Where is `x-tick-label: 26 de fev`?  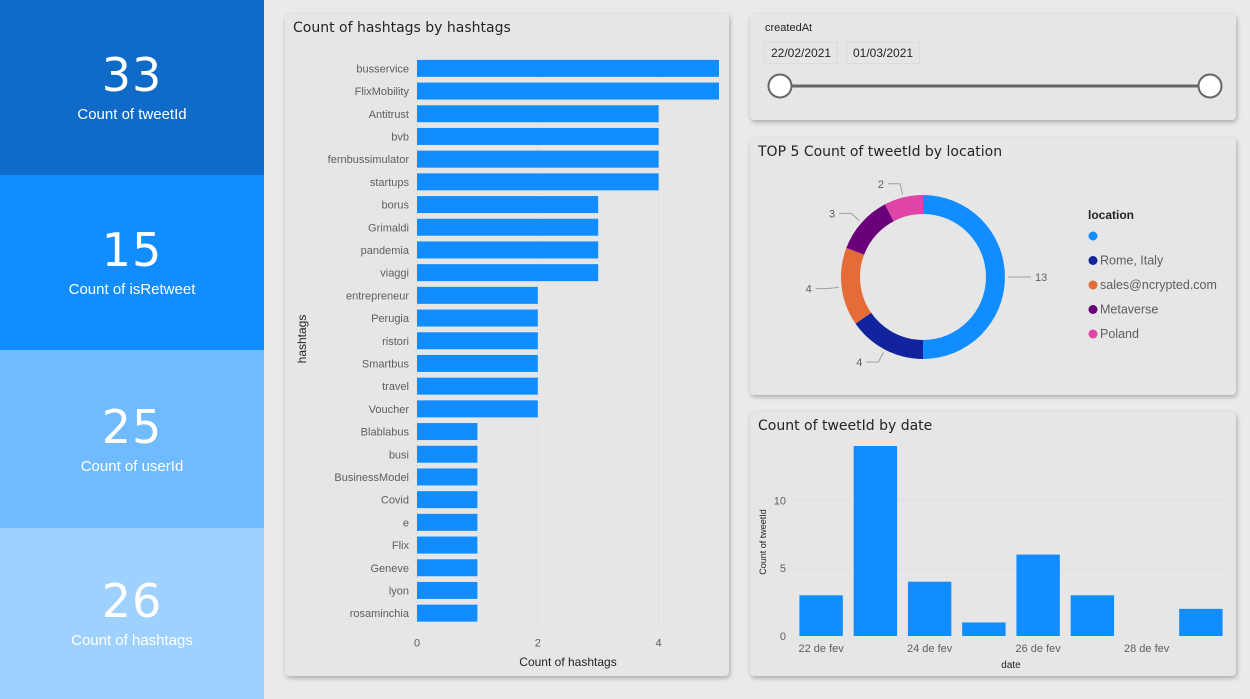
x-tick-label: 26 de fev is located at coordinates (1038, 649).